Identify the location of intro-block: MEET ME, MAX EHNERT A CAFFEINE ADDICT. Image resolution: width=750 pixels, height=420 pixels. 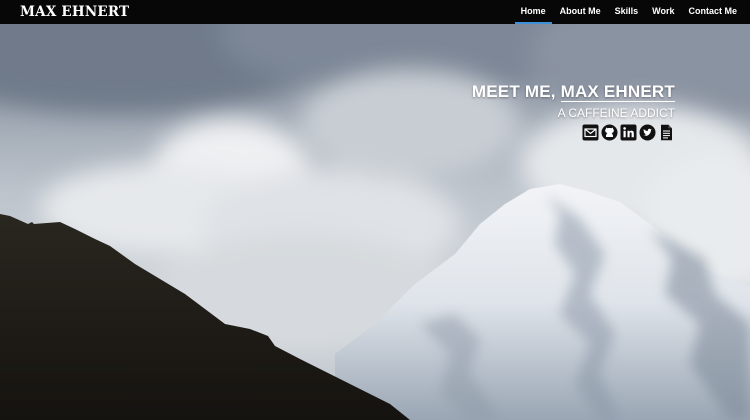
(573, 111).